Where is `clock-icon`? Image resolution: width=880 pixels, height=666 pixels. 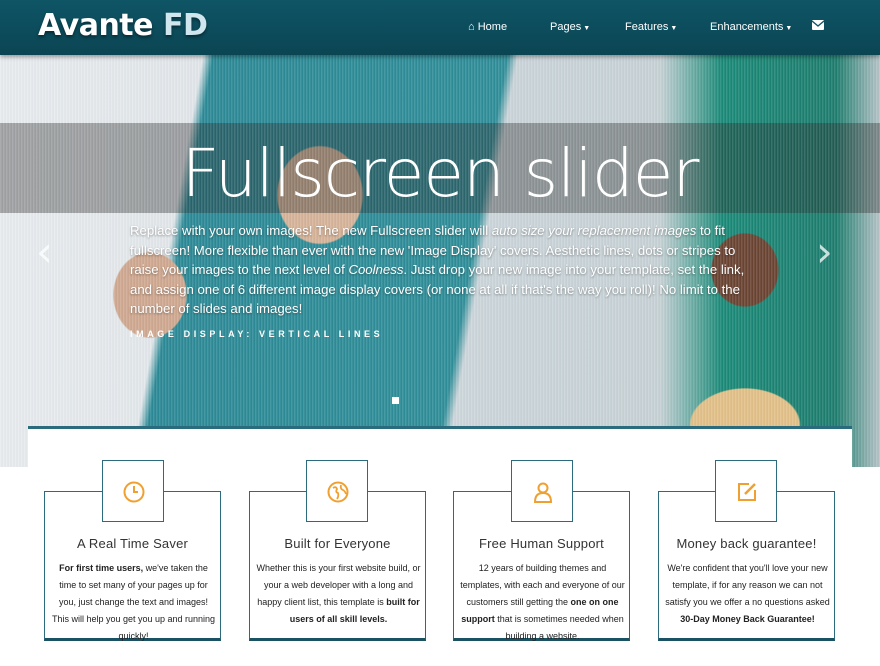 clock-icon is located at coordinates (134, 492).